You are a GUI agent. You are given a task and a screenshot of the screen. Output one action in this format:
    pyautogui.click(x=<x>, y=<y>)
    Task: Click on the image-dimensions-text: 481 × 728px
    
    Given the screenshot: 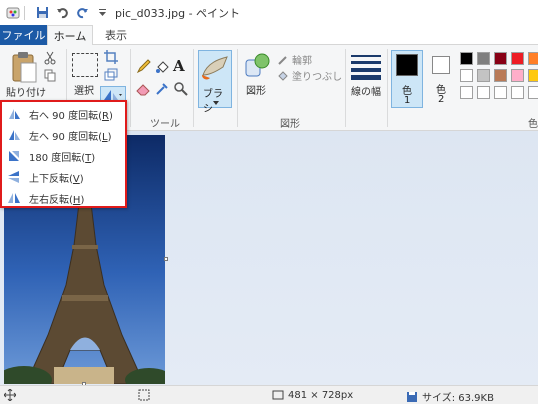 What is the action you would take?
    pyautogui.click(x=321, y=395)
    